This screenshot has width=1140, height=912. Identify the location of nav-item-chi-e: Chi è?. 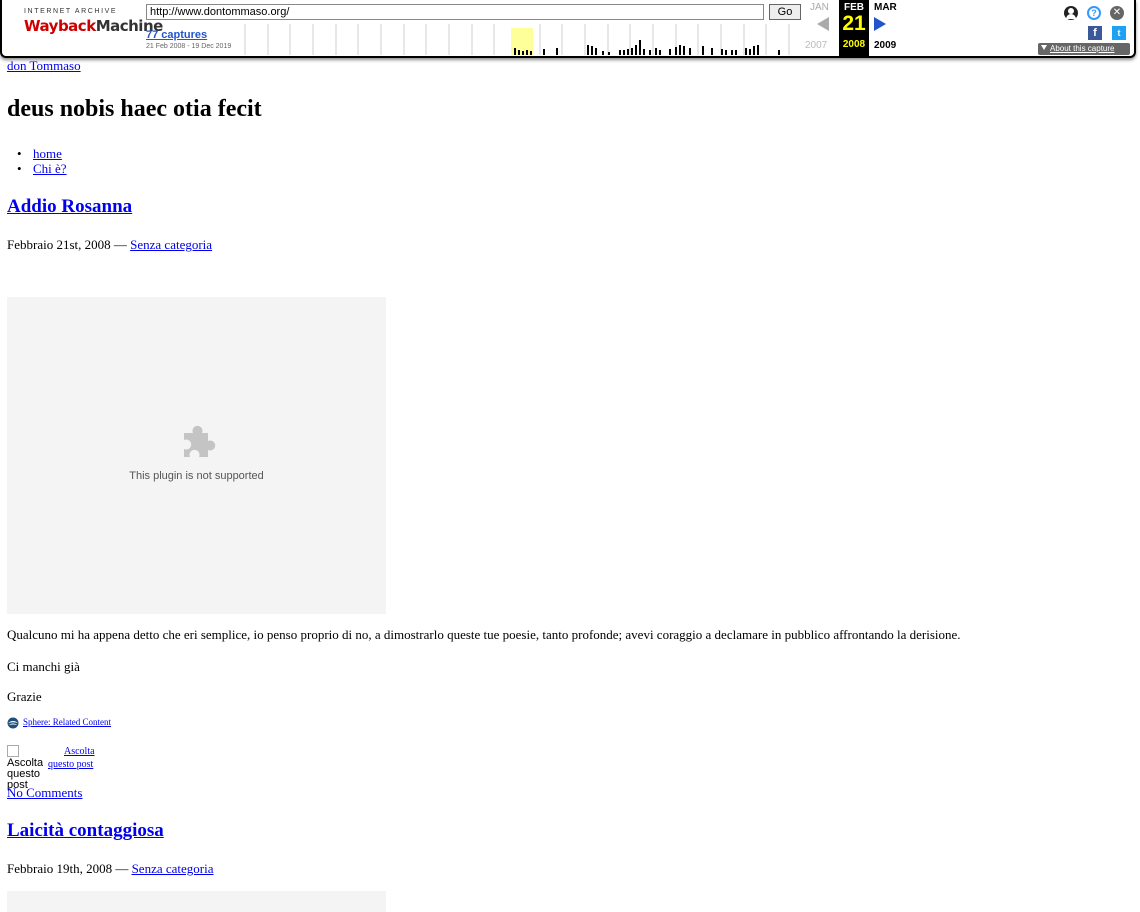
(42, 168).